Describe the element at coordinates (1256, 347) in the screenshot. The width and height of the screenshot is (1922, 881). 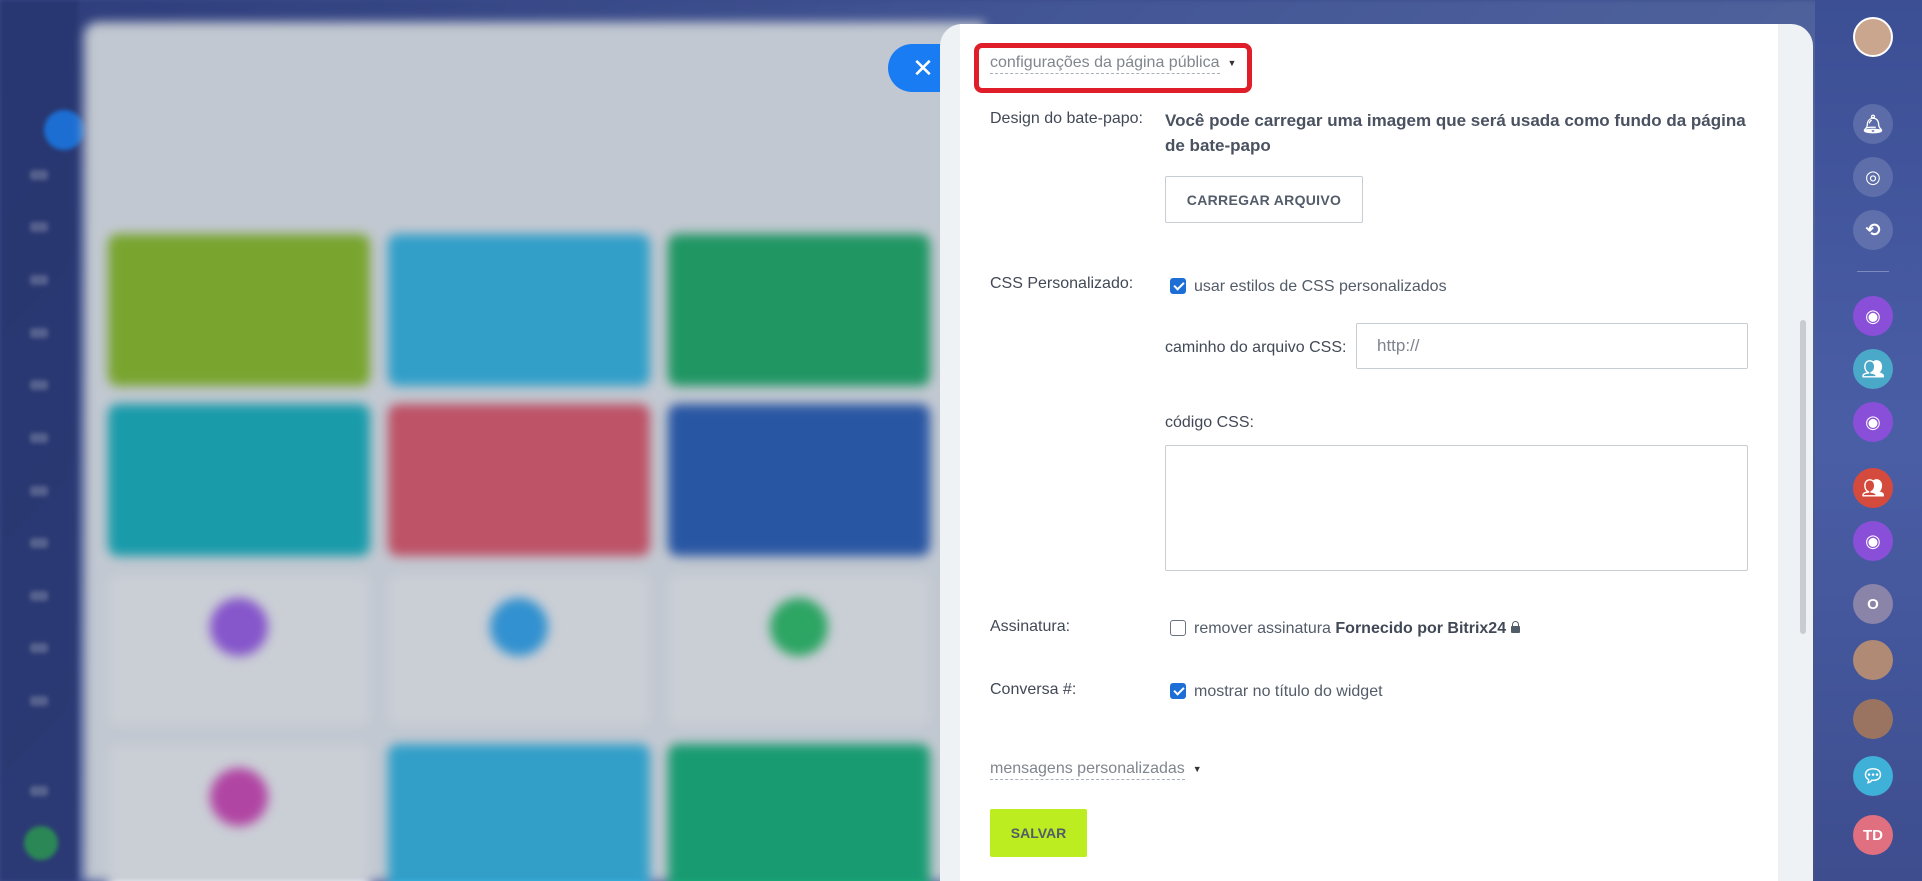
I see `css-file-path-label: caminho do arquivo CSS:` at that location.